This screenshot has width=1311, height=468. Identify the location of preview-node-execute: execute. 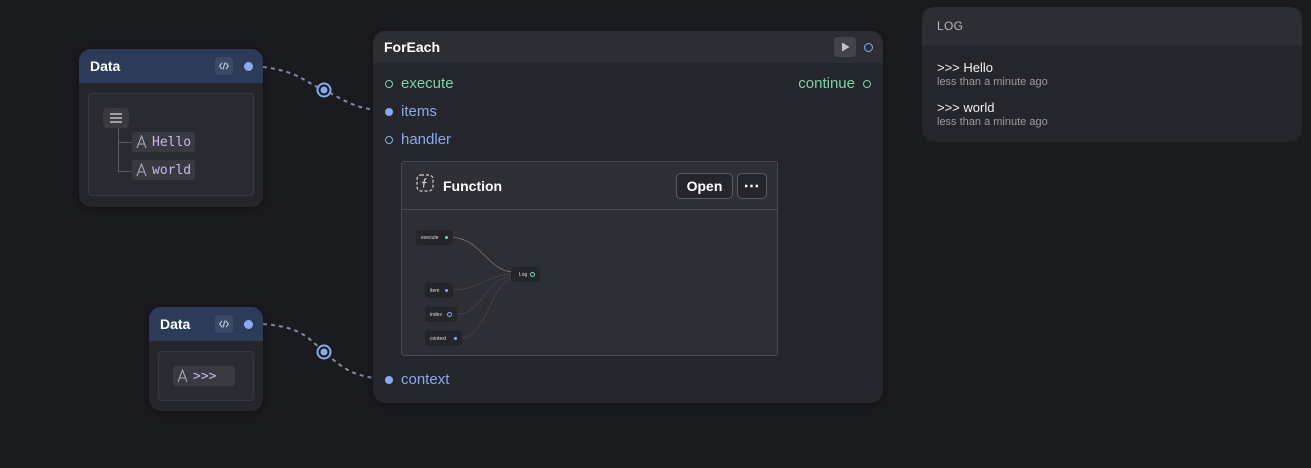
(434, 237).